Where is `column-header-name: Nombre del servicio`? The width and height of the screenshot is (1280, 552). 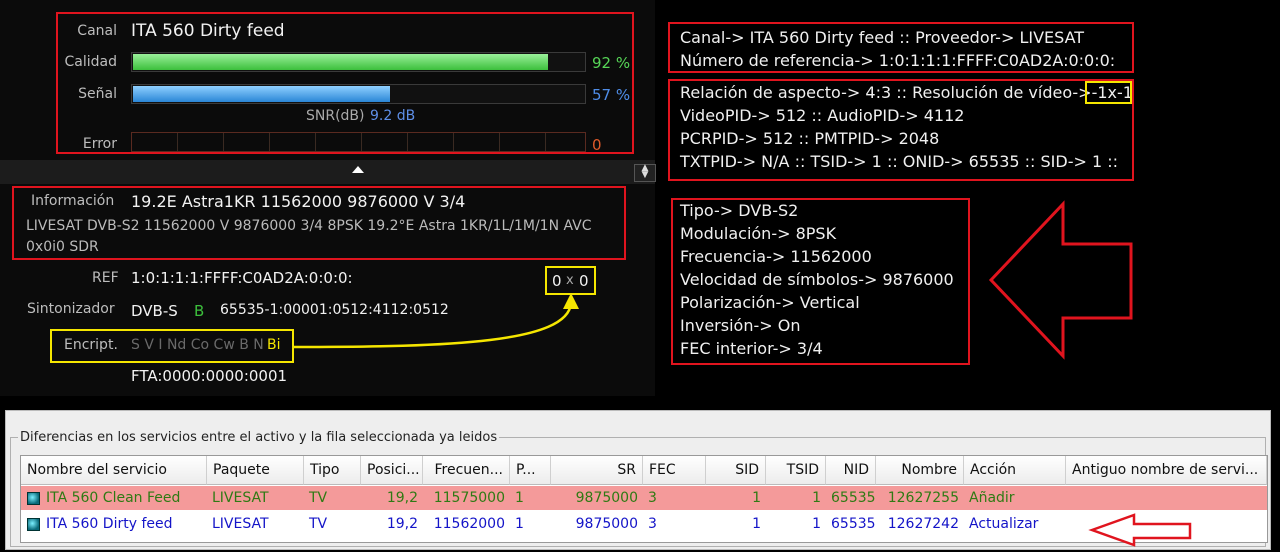
column-header-name: Nombre del servicio is located at coordinates (114, 470).